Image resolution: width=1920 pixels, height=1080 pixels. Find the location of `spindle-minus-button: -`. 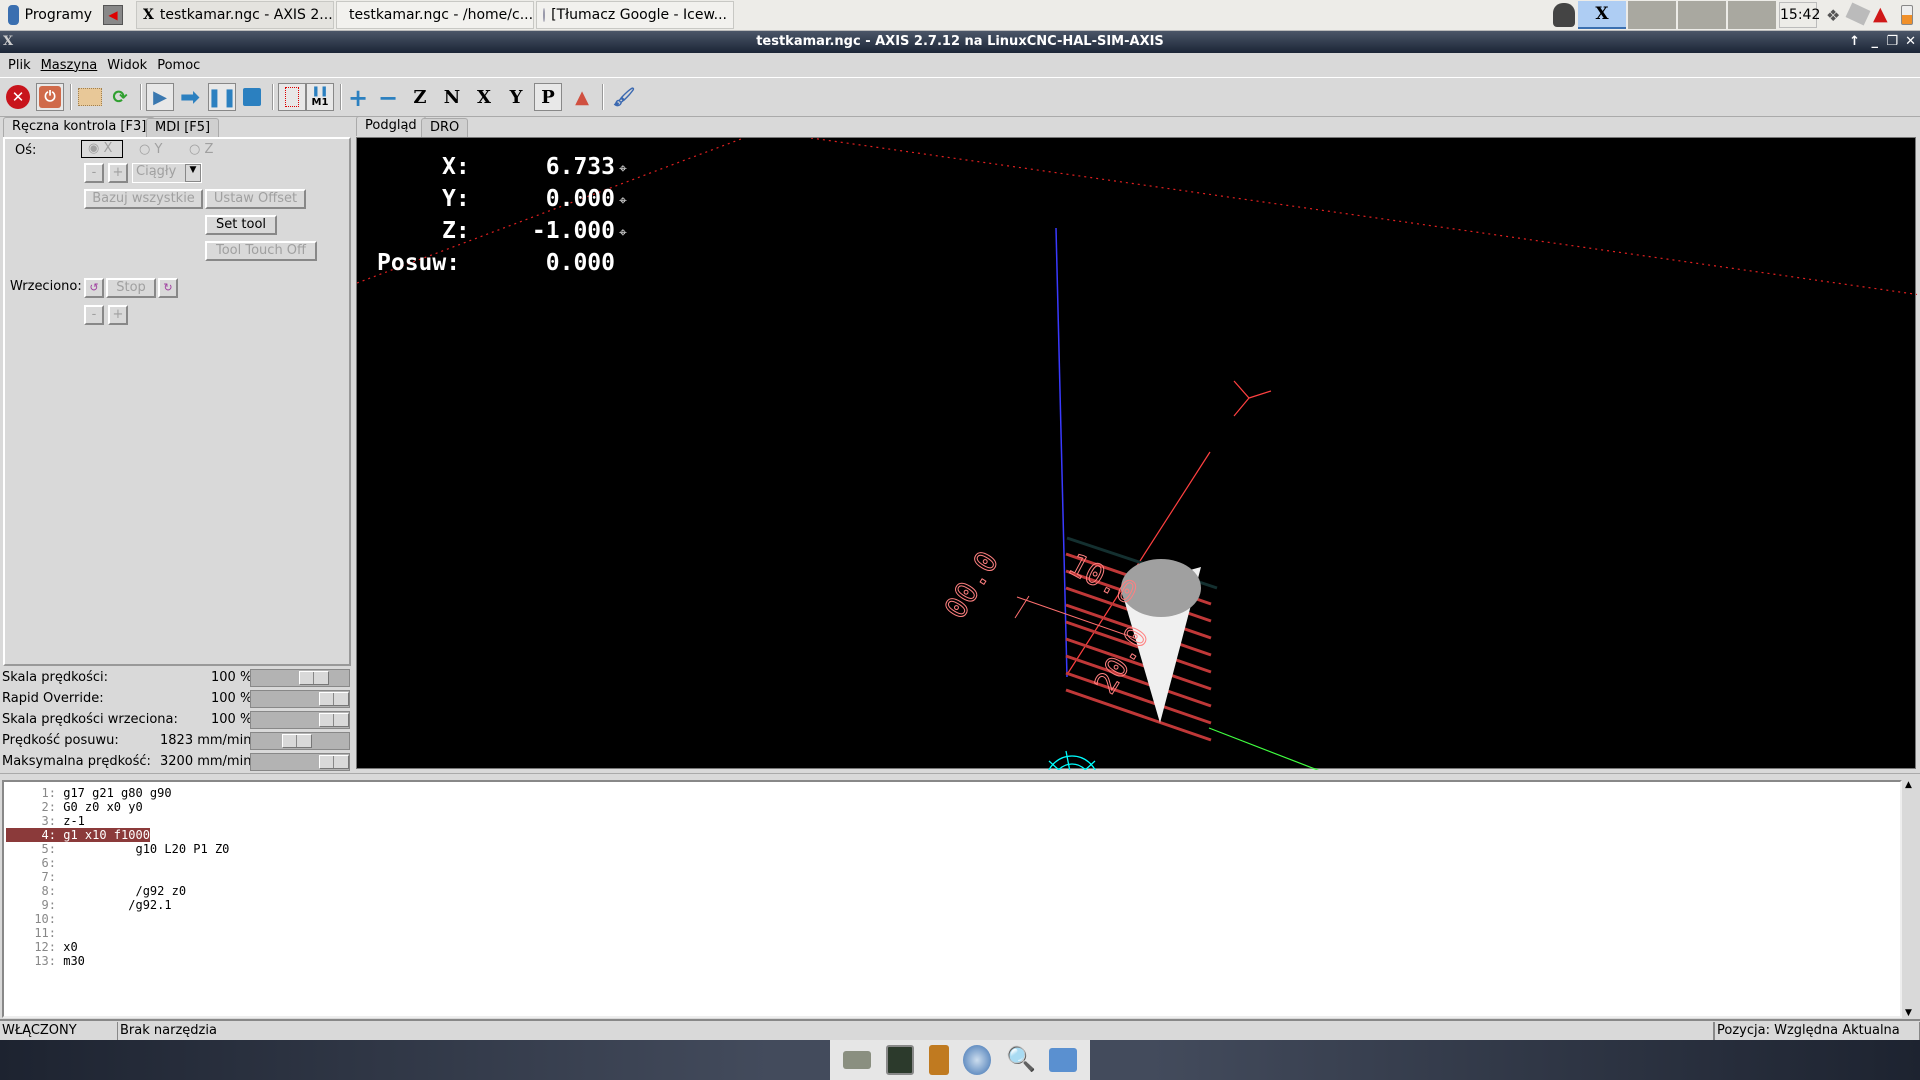

spindle-minus-button: - is located at coordinates (94, 315).